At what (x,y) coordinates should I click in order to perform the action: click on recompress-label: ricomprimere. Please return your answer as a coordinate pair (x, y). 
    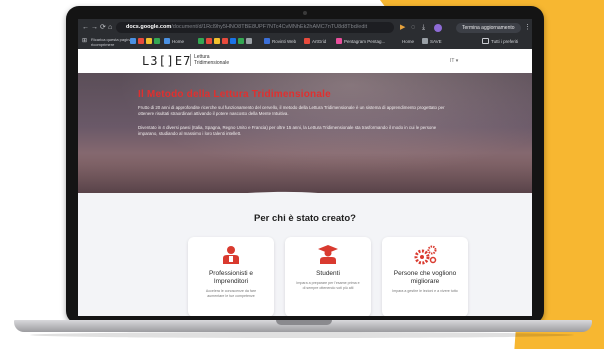
    Looking at the image, I should click on (103, 44).